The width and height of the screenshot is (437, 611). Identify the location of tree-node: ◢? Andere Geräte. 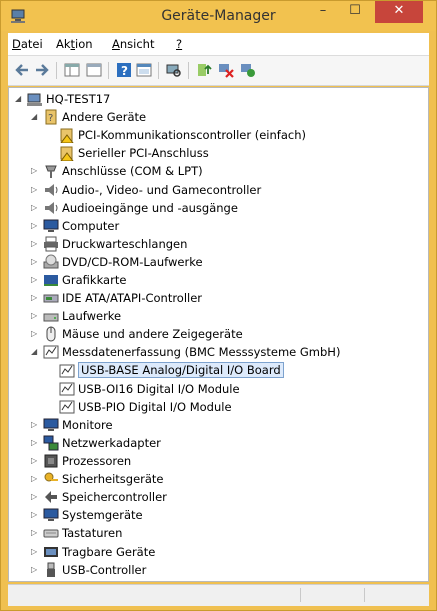
(218, 117).